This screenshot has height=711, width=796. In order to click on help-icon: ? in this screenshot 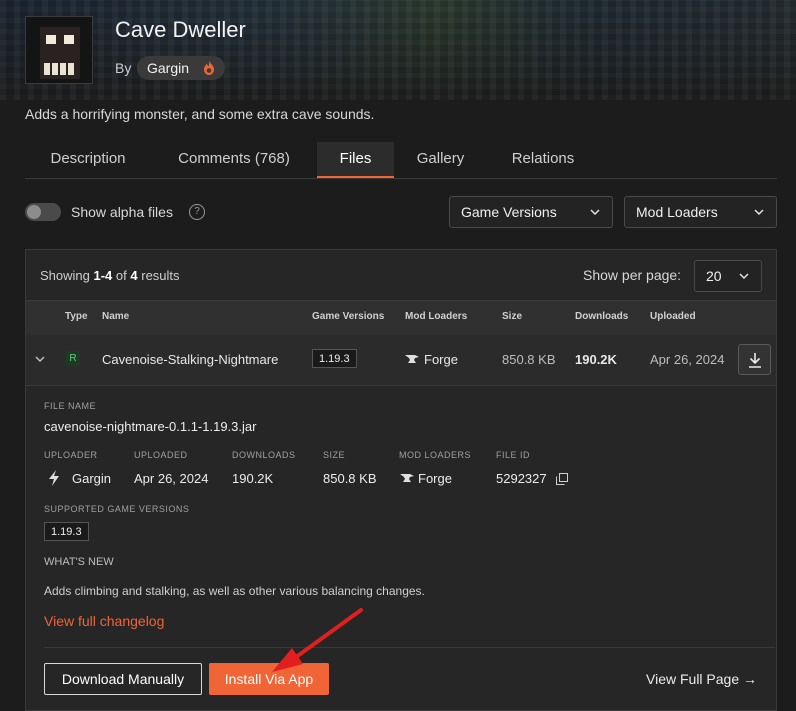, I will do `click(197, 212)`.